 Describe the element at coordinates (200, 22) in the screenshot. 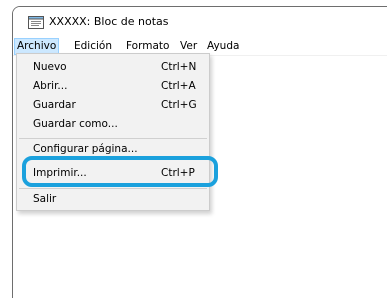

I see `title-bar: XXXXX: Bloc de notas` at that location.